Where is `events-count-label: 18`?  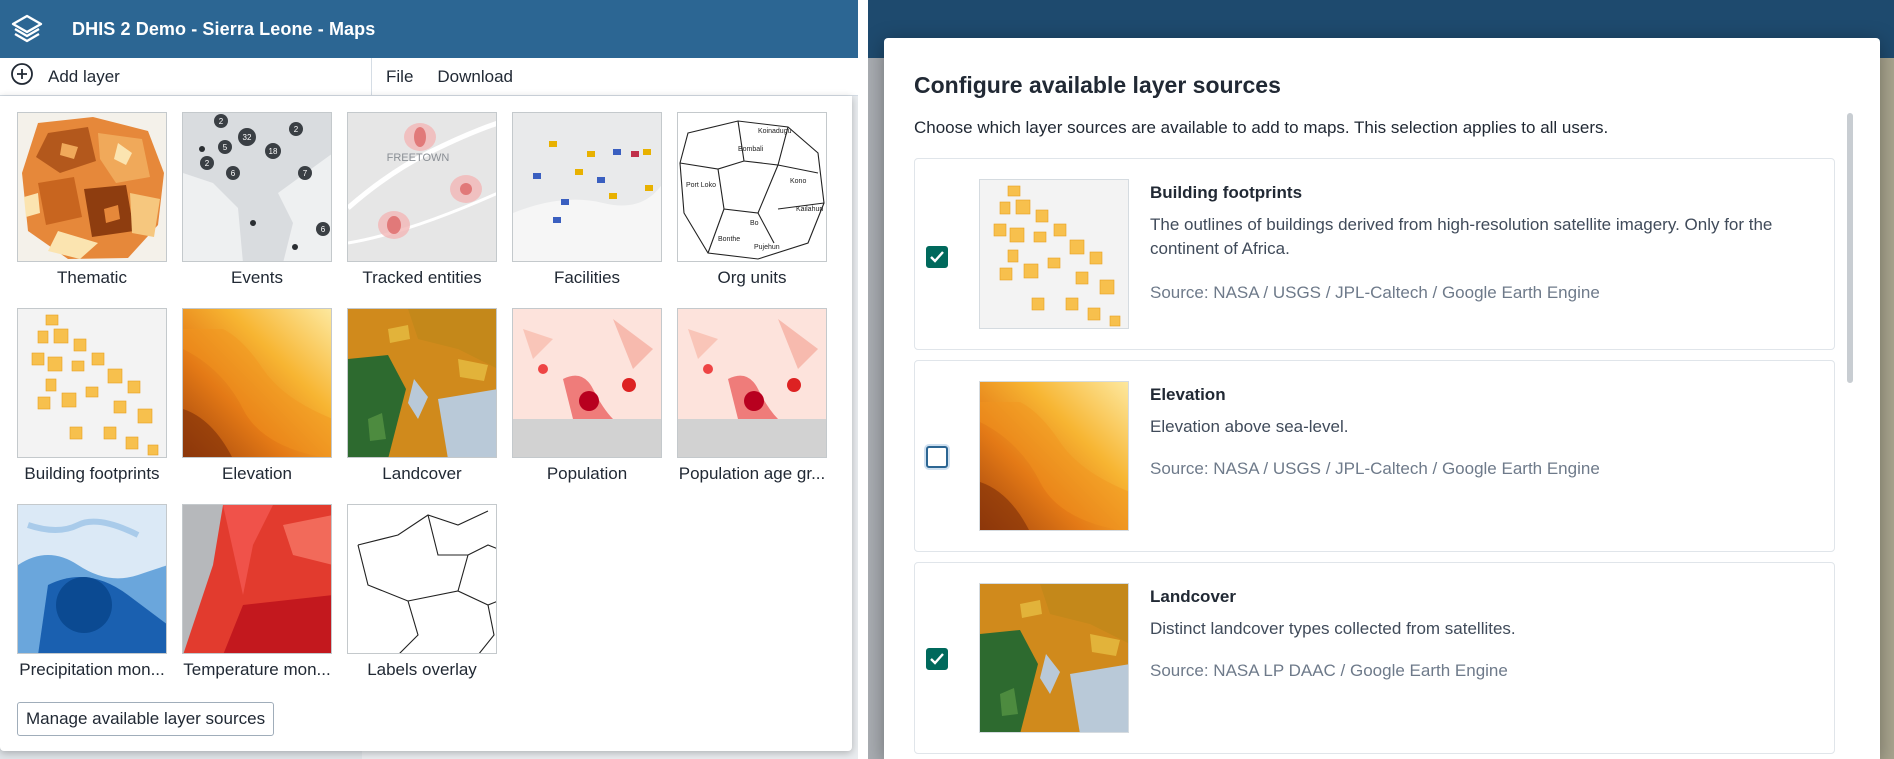 events-count-label: 18 is located at coordinates (273, 151).